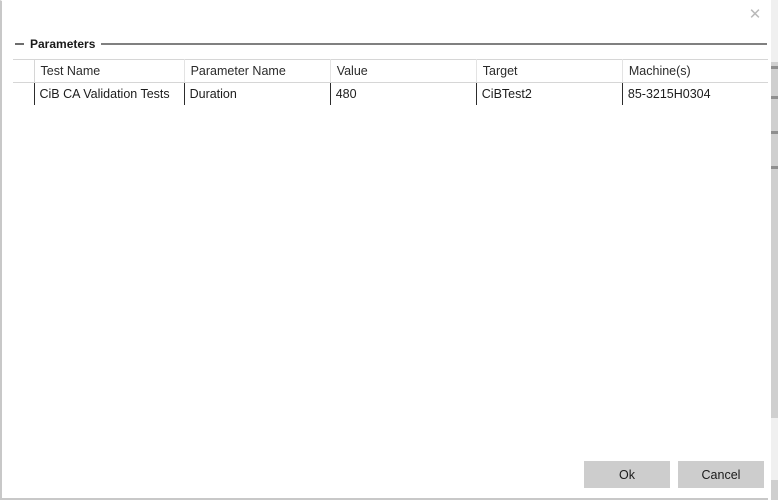 Image resolution: width=780 pixels, height=500 pixels. What do you see at coordinates (549, 71) in the screenshot?
I see `column-header-target: Target` at bounding box center [549, 71].